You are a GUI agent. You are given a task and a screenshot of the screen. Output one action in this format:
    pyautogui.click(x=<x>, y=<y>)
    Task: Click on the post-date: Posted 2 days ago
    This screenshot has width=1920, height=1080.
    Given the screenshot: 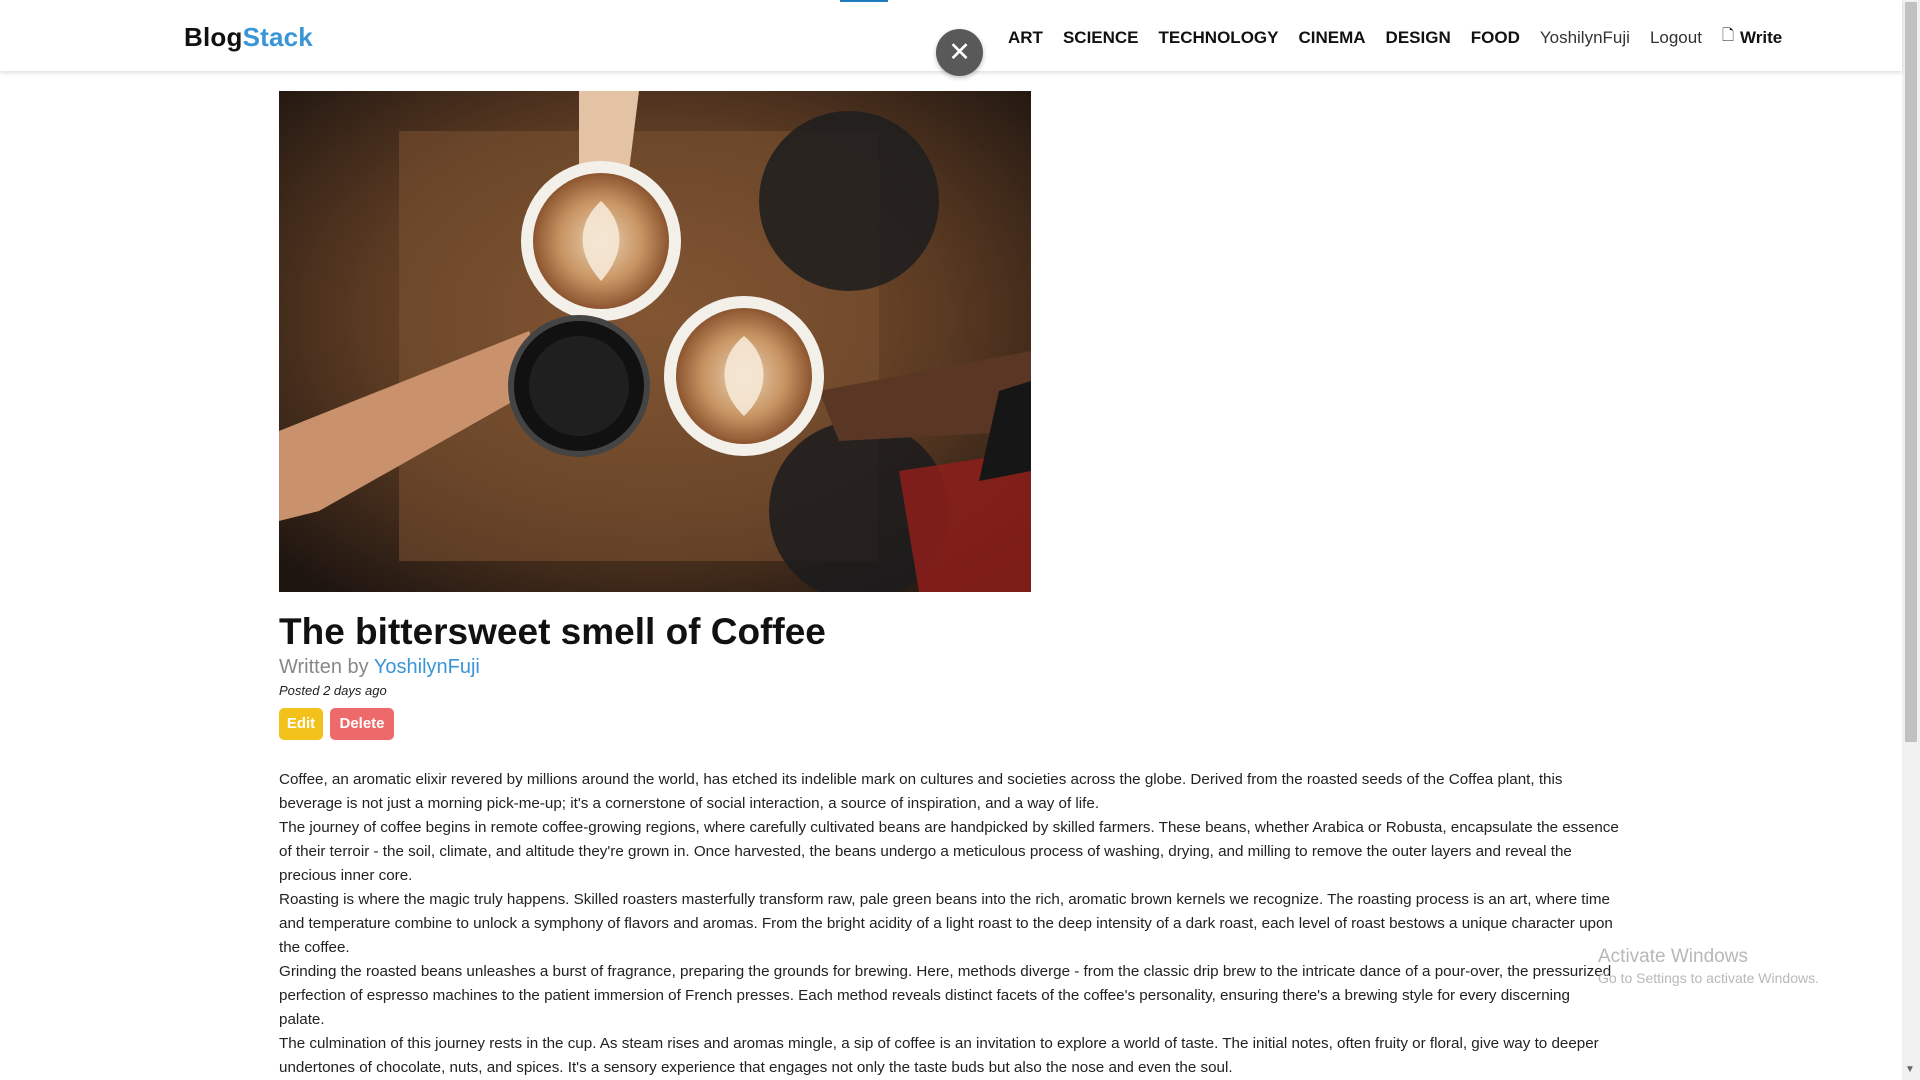 What is the action you would take?
    pyautogui.click(x=333, y=690)
    